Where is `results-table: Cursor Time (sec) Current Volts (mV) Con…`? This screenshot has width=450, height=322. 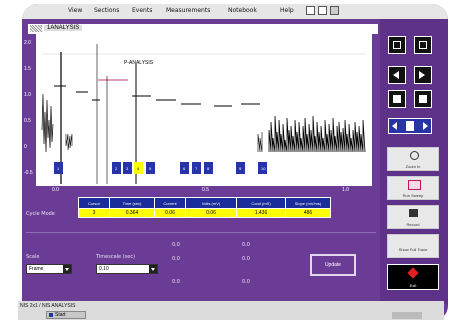
results-table: Cursor Time (sec) Current Volts (mV) Con… is located at coordinates (204, 207).